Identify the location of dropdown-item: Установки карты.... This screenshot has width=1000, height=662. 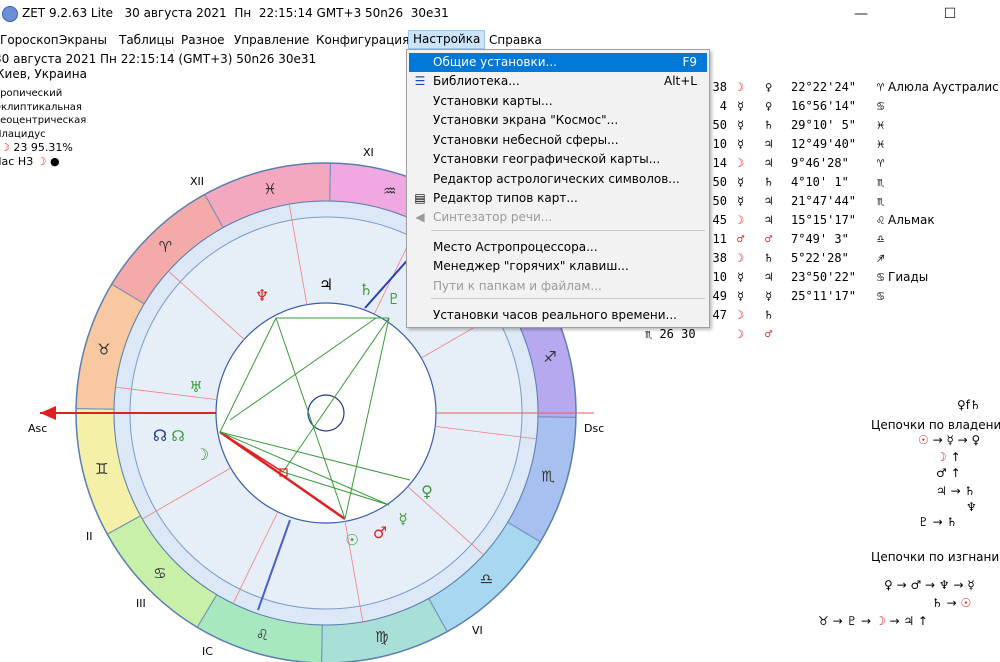
(558, 101).